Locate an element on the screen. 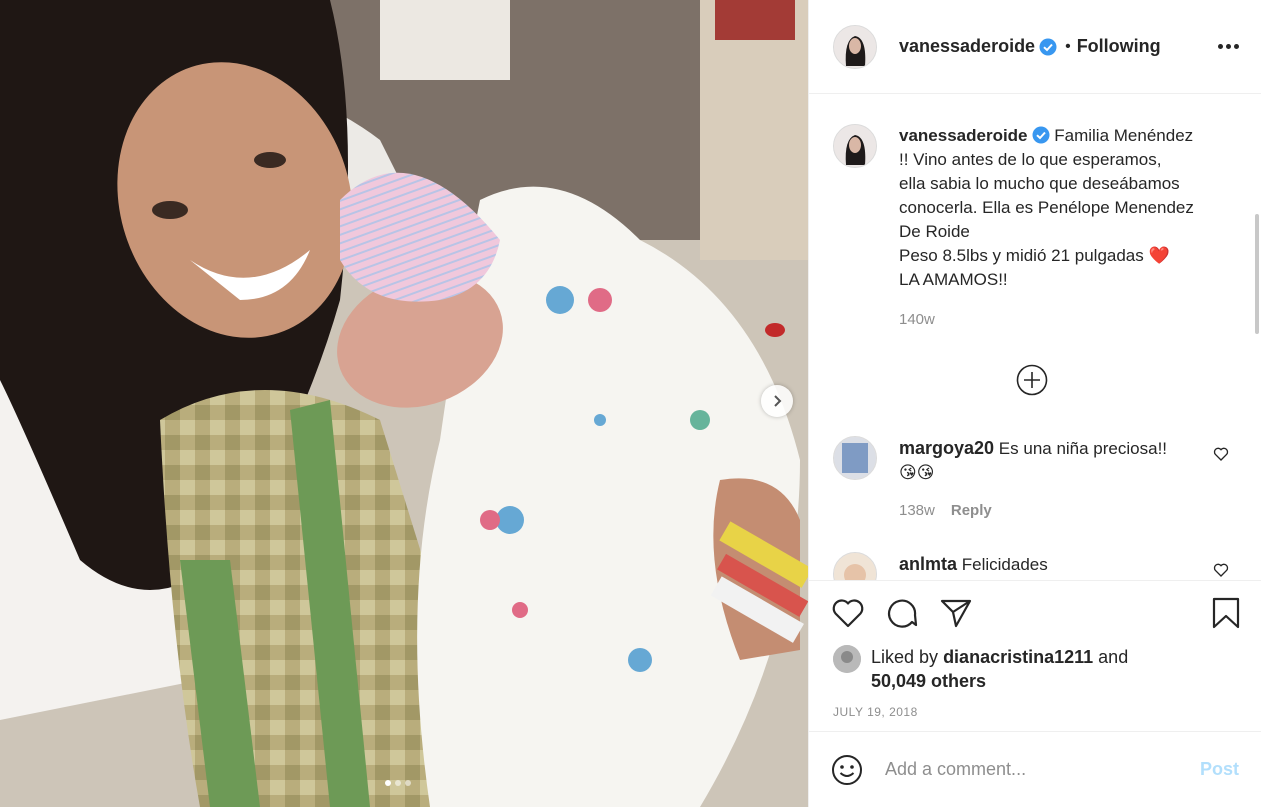  comment-input is located at coordinates (1041, 769).